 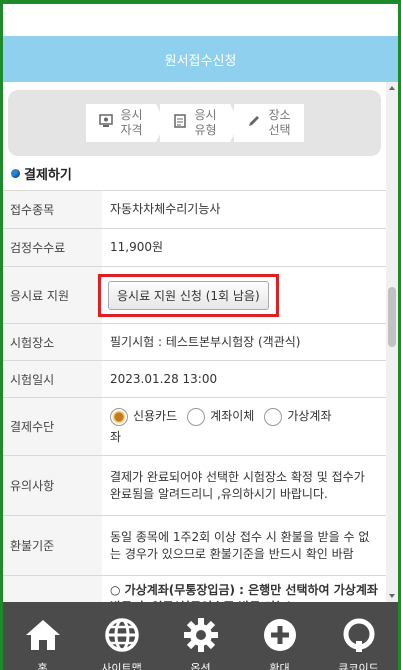 I want to click on scrollbar, so click(x=392, y=342).